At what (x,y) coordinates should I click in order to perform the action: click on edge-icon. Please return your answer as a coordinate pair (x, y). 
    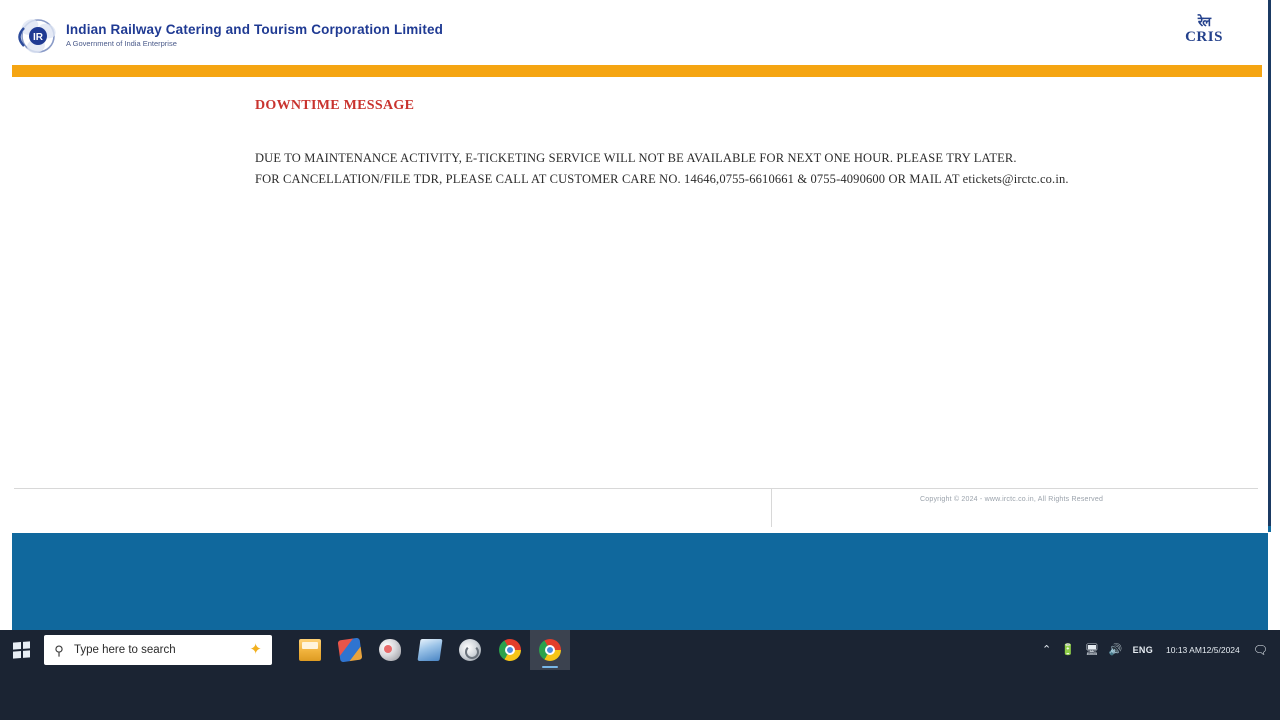
    Looking at the image, I should click on (470, 650).